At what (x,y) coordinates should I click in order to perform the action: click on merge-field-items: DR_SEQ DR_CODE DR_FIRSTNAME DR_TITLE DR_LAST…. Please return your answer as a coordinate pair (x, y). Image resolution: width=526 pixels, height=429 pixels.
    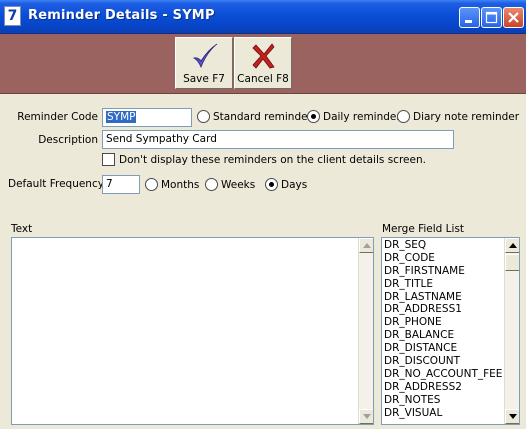
    Looking at the image, I should click on (443, 329).